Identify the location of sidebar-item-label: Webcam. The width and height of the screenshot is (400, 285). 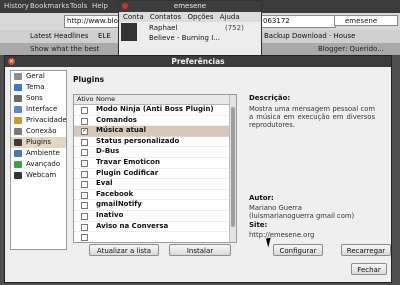
(41, 175).